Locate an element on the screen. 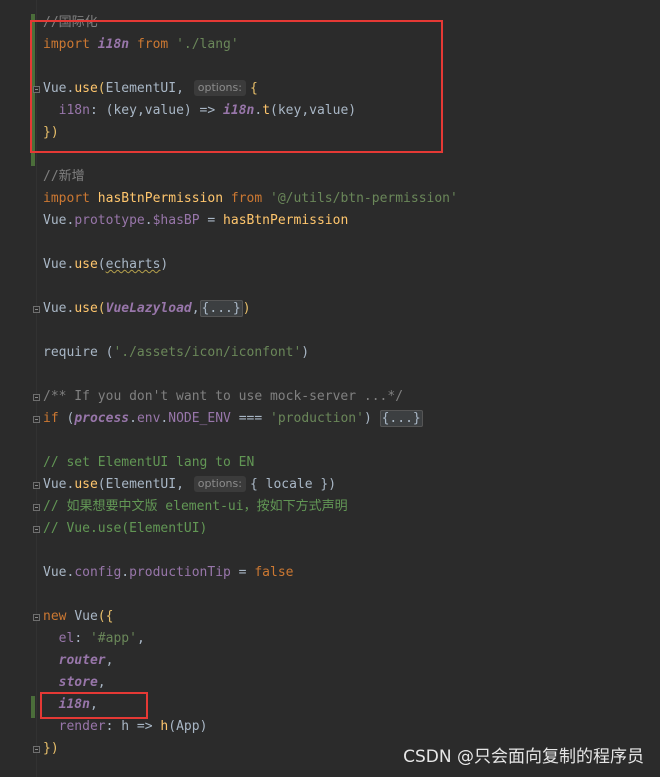 Image resolution: width=660 pixels, height=777 pixels. code-line: Vue.config.productionTip = false is located at coordinates (168, 573).